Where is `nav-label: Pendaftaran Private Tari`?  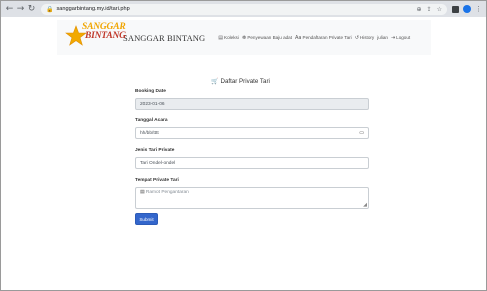
nav-label: Pendaftaran Private Tari is located at coordinates (327, 37).